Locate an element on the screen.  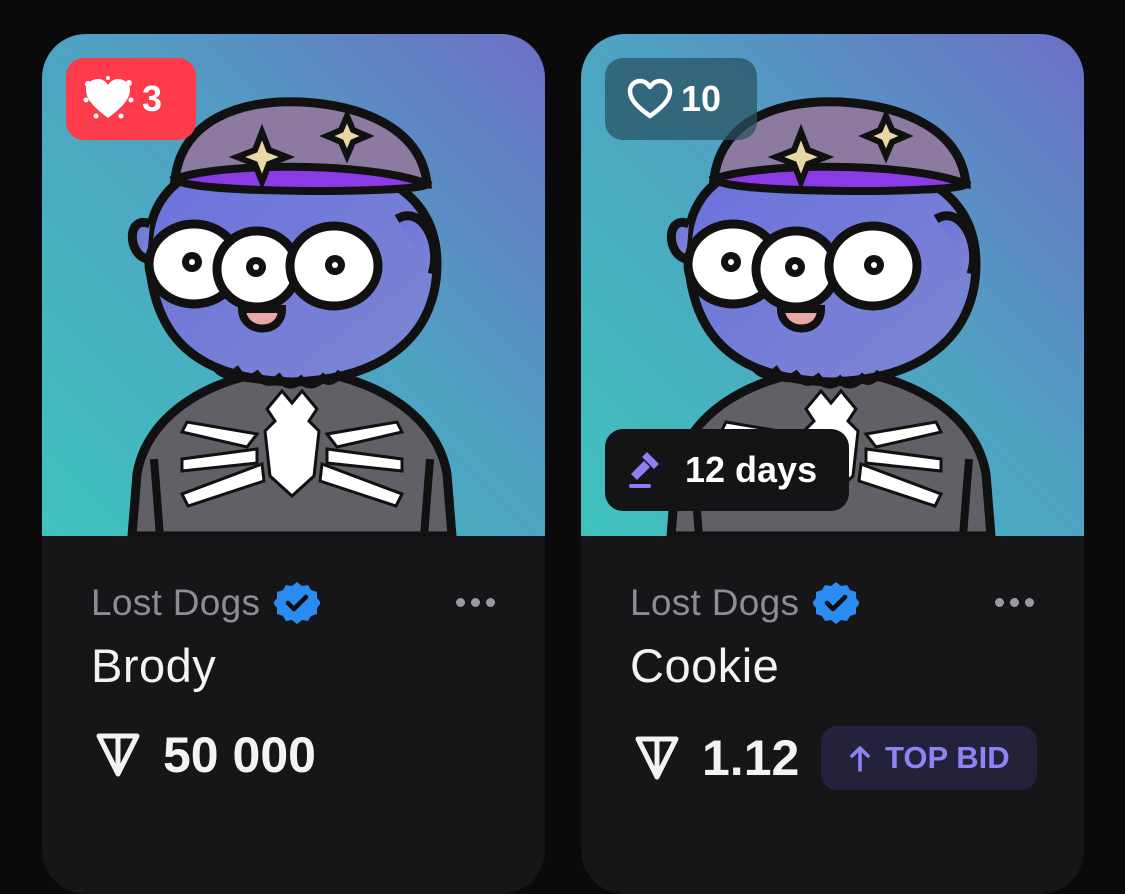
auction-timer-badge: 12 days is located at coordinates (727, 470).